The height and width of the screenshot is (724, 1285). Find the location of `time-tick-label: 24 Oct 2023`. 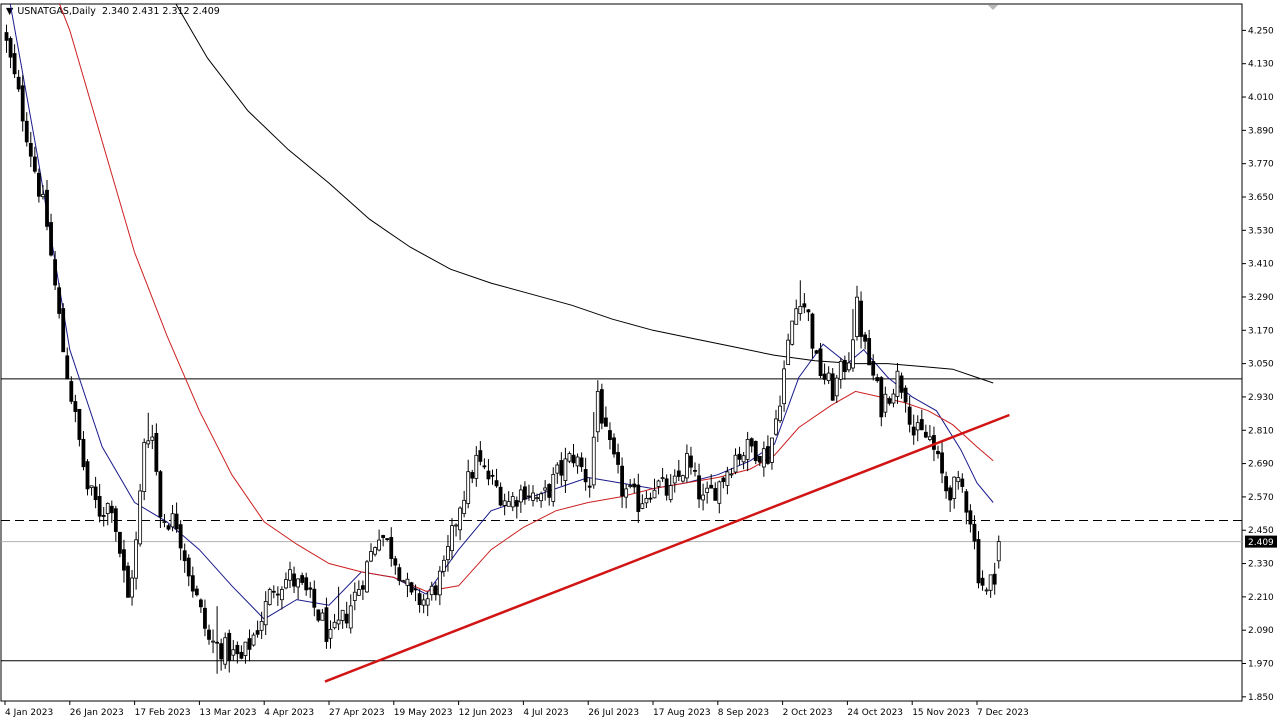

time-tick-label: 24 Oct 2023 is located at coordinates (875, 713).